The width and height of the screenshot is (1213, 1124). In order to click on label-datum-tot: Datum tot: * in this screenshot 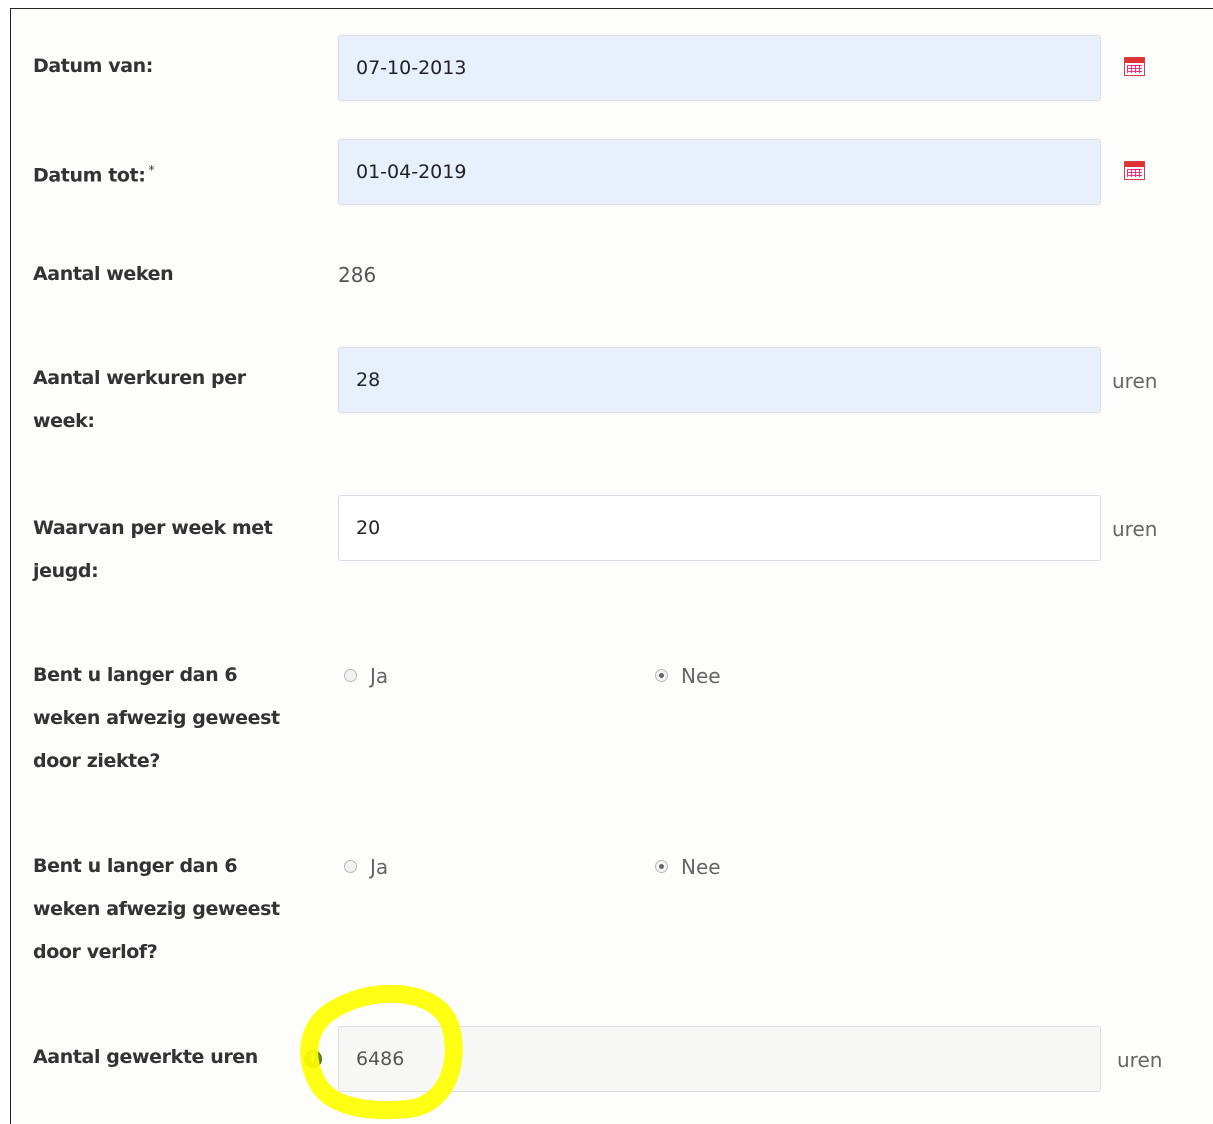, I will do `click(94, 175)`.